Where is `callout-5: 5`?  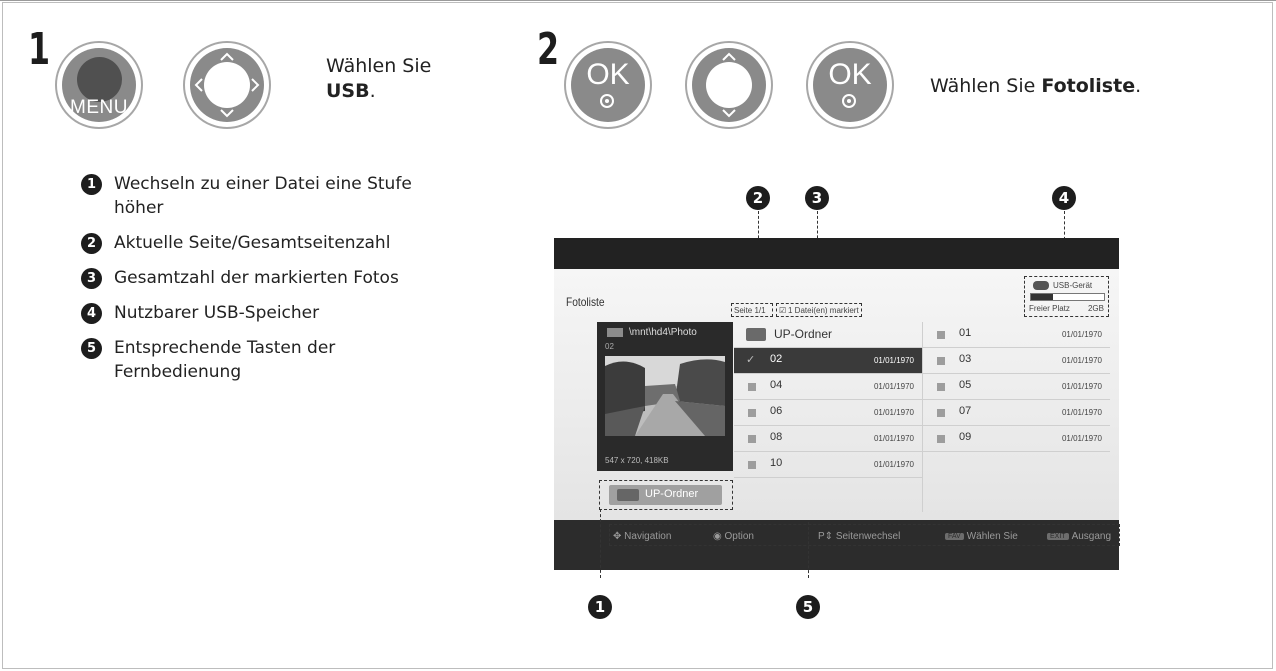 callout-5: 5 is located at coordinates (808, 607).